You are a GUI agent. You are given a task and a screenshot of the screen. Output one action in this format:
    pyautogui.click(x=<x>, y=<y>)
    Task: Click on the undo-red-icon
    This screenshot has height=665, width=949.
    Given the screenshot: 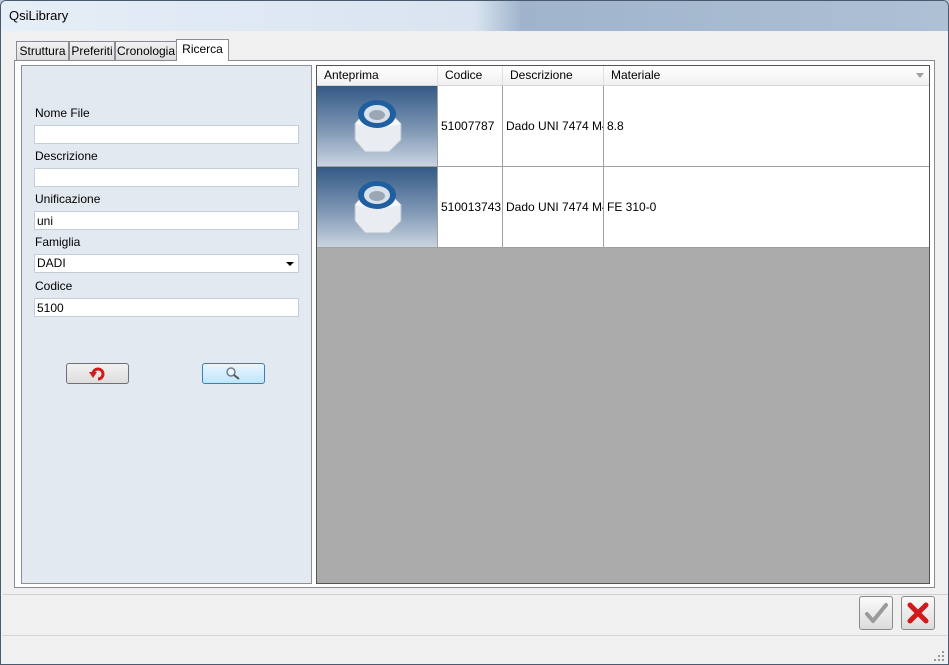 What is the action you would take?
    pyautogui.click(x=97, y=374)
    